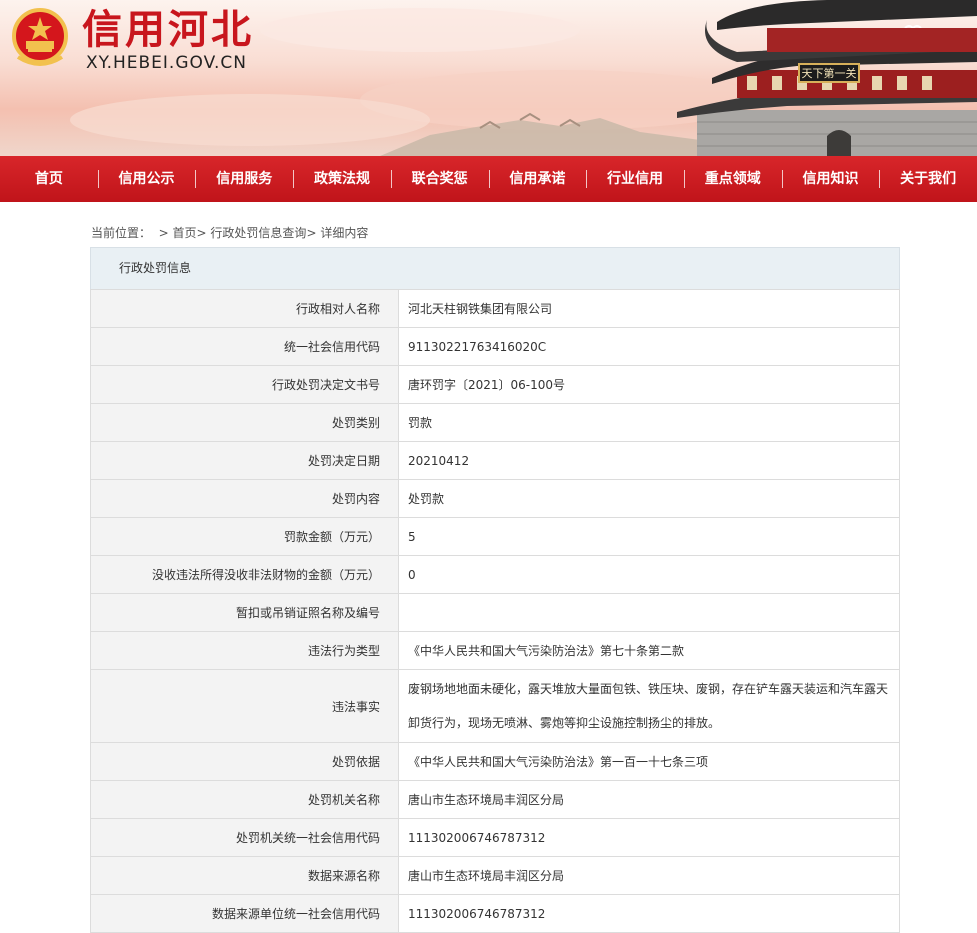  I want to click on breadcrumb-current: 详细内容, so click(344, 233).